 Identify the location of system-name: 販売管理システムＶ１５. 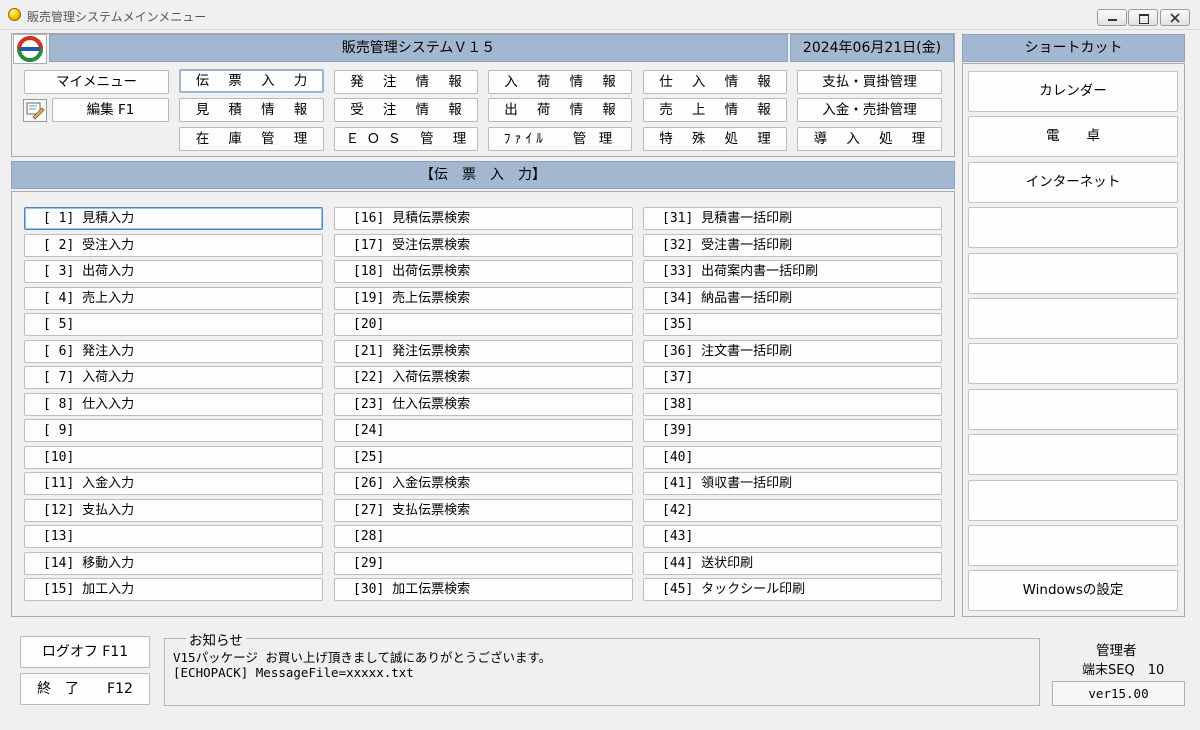
(418, 48).